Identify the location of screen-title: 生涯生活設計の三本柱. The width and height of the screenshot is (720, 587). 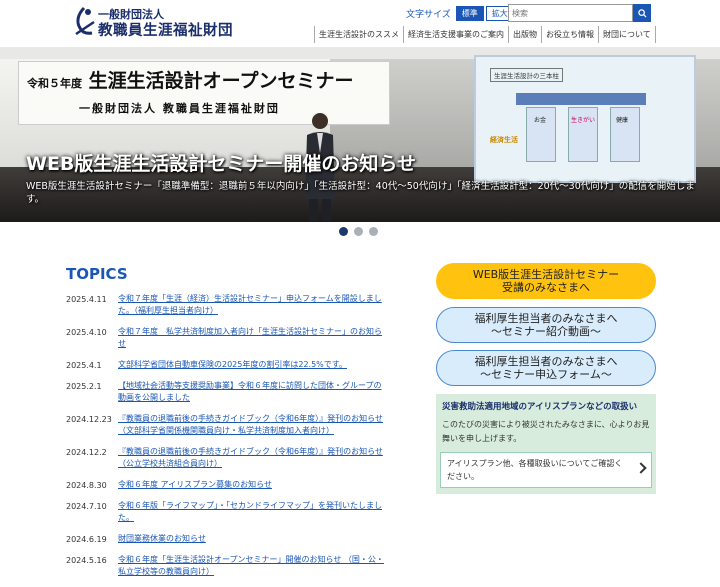
(526, 75).